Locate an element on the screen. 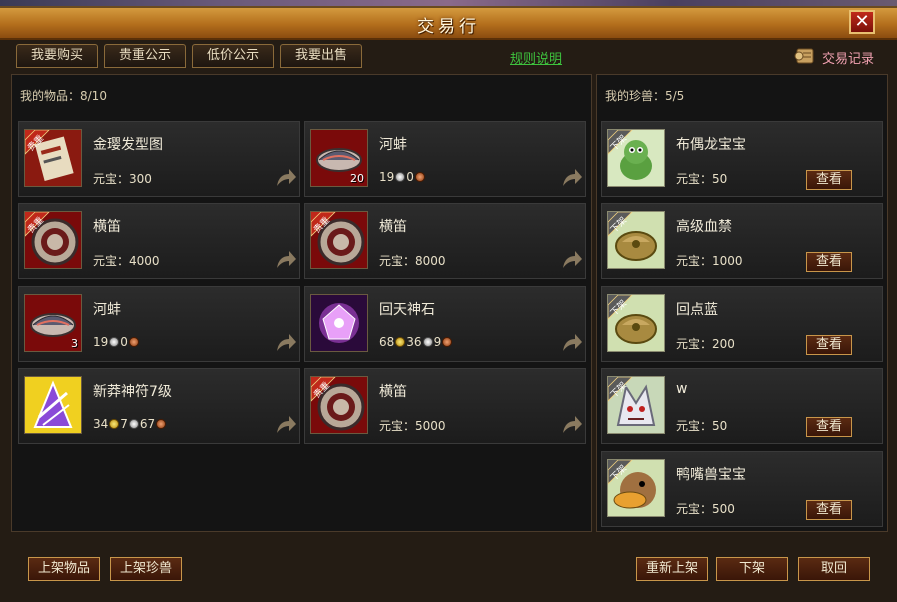 Image resolution: width=897 pixels, height=602 pixels. tab-valuable: 贵重公示 is located at coordinates (145, 56).